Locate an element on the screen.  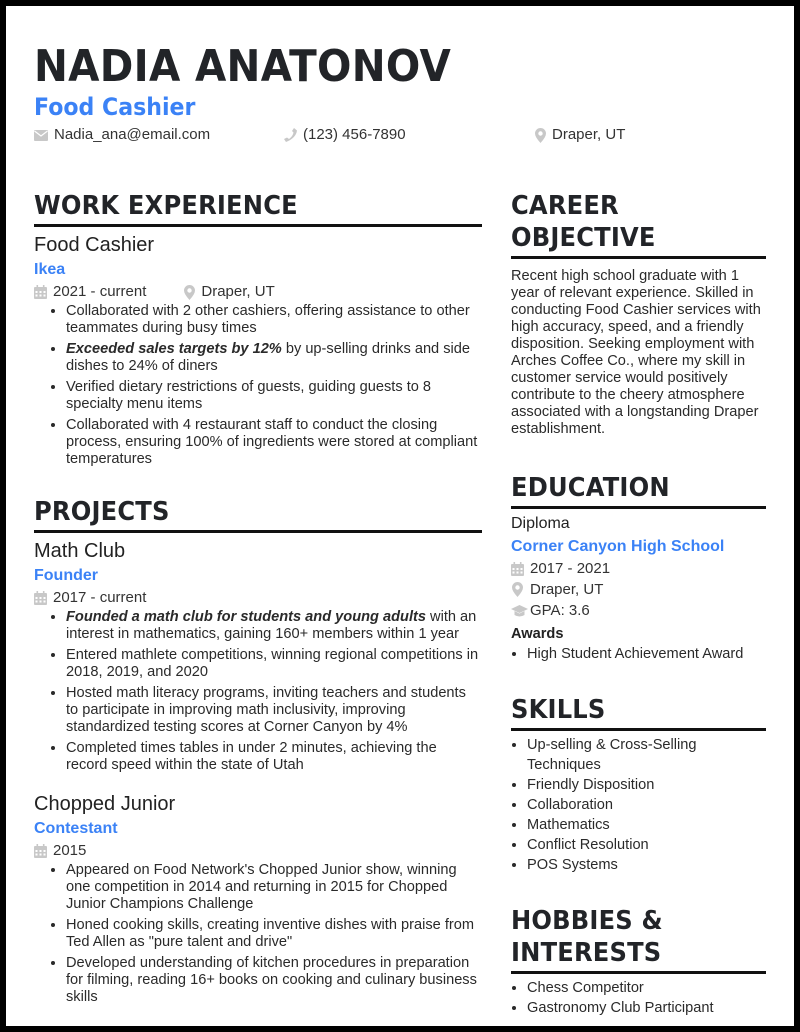
graduation-cap-icon is located at coordinates (519, 610).